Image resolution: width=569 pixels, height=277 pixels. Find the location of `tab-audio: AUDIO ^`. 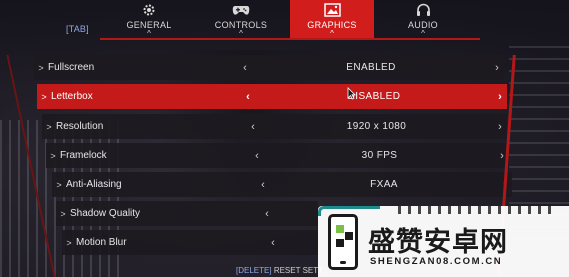

tab-audio: AUDIO ^ is located at coordinates (423, 20).